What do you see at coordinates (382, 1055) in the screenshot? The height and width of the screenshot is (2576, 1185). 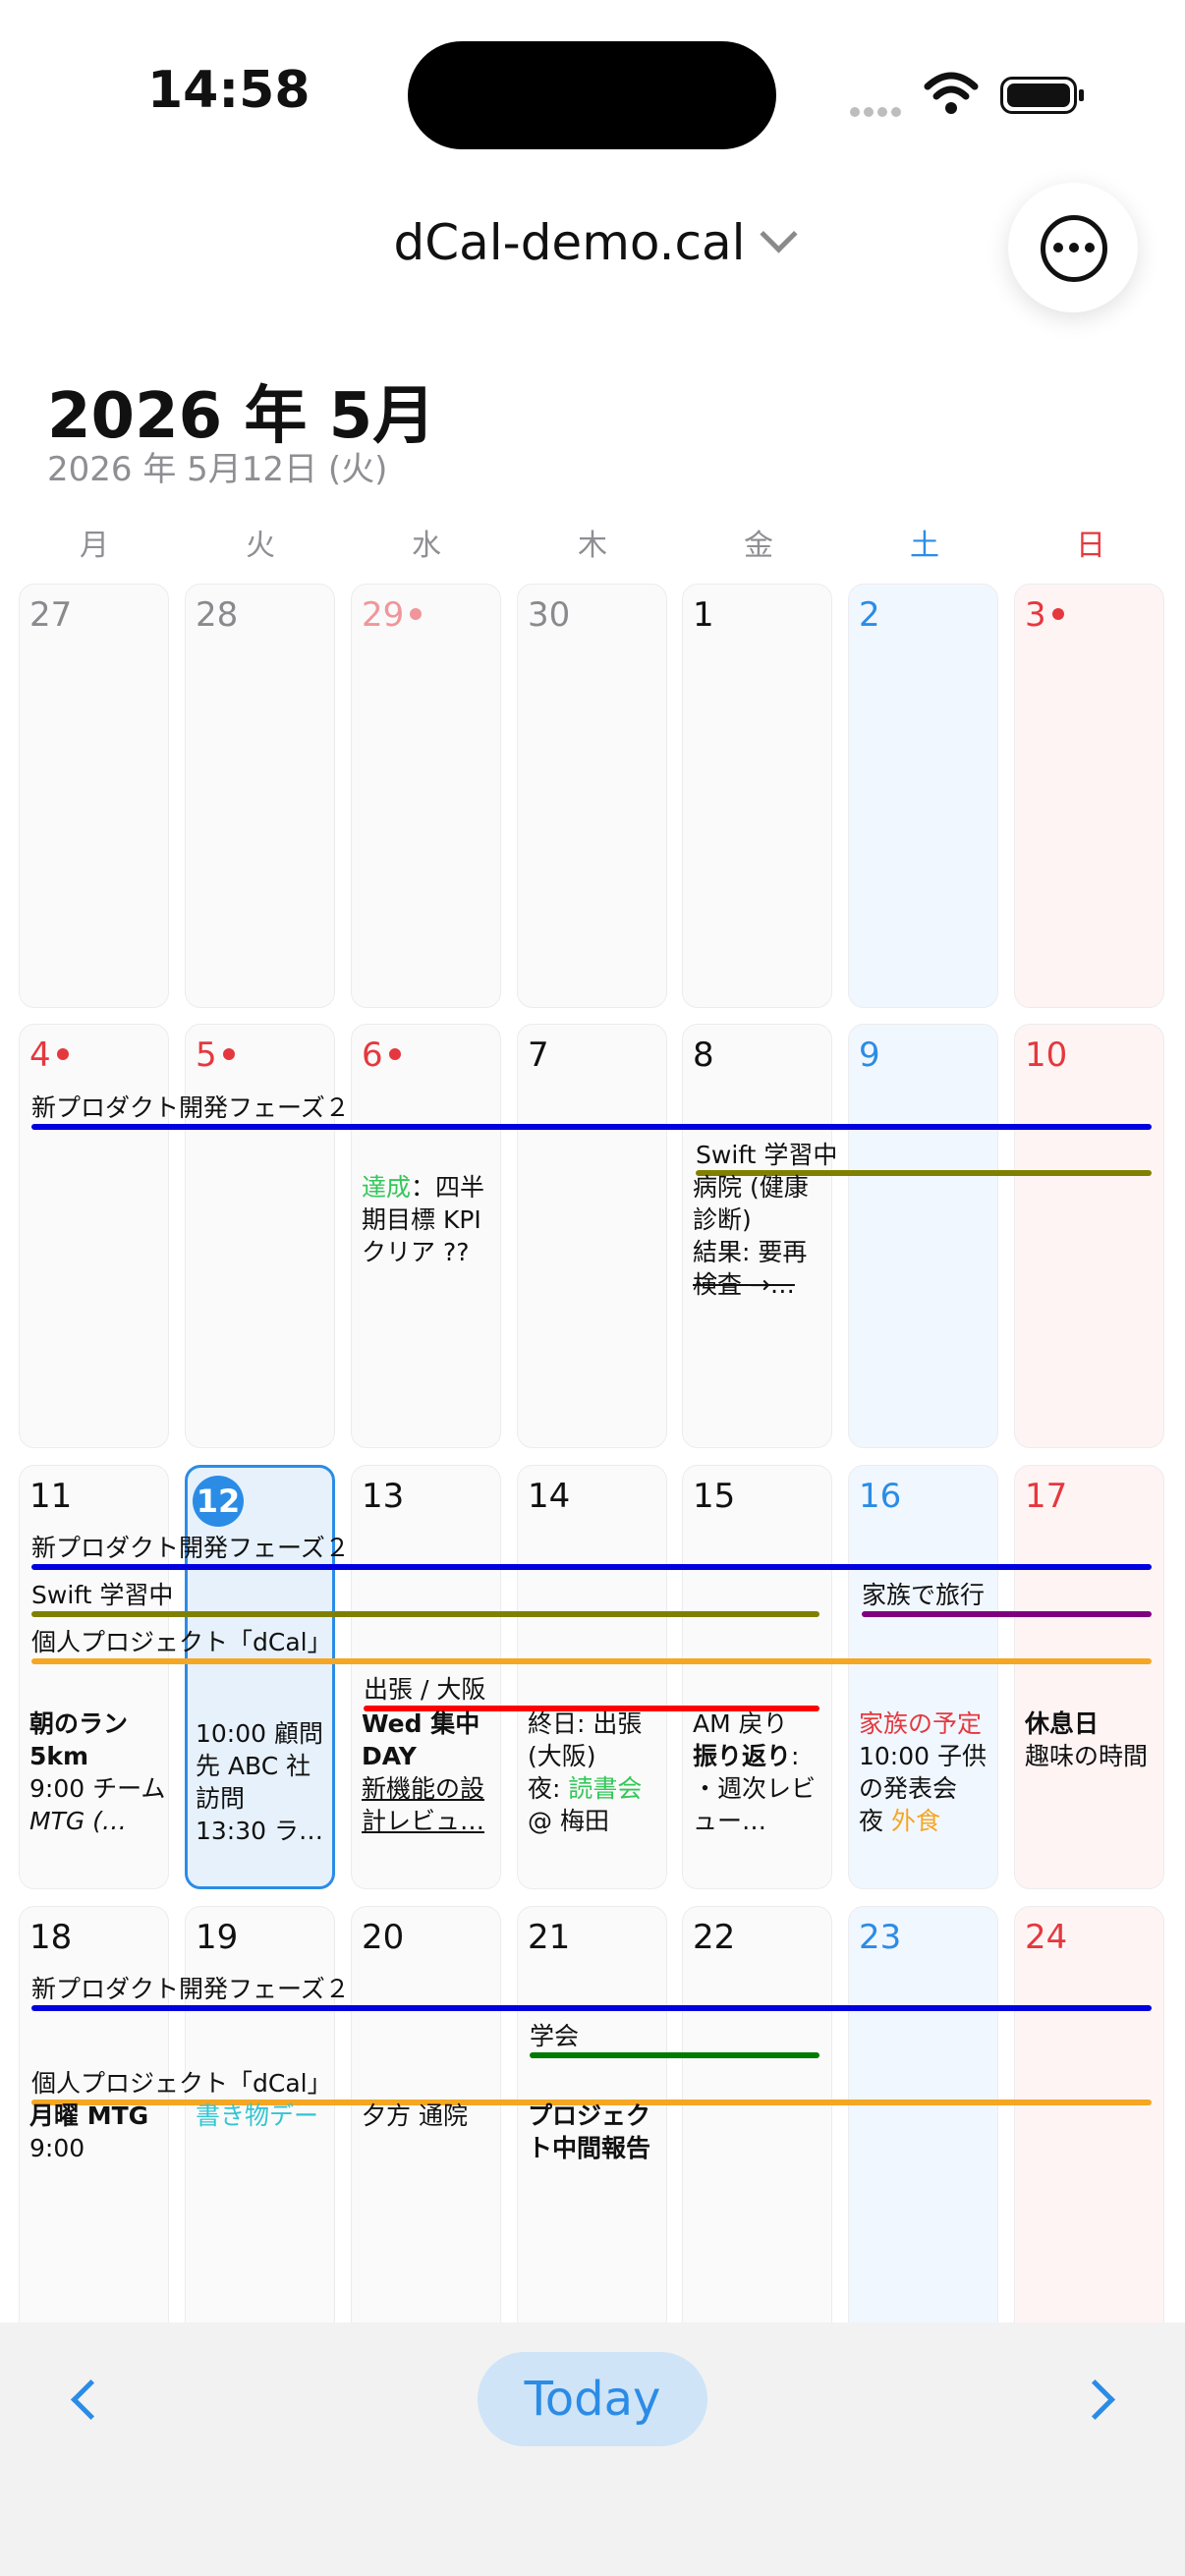 I see `day-number: 6` at bounding box center [382, 1055].